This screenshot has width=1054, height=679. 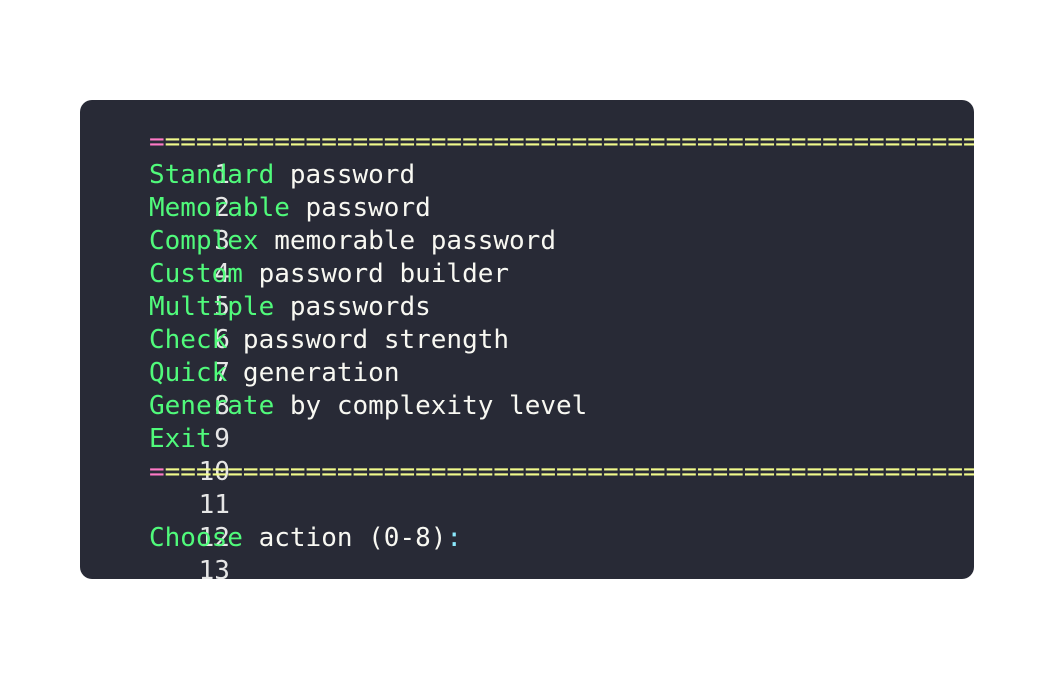 I want to click on option-keyword: Custom, so click(x=196, y=274).